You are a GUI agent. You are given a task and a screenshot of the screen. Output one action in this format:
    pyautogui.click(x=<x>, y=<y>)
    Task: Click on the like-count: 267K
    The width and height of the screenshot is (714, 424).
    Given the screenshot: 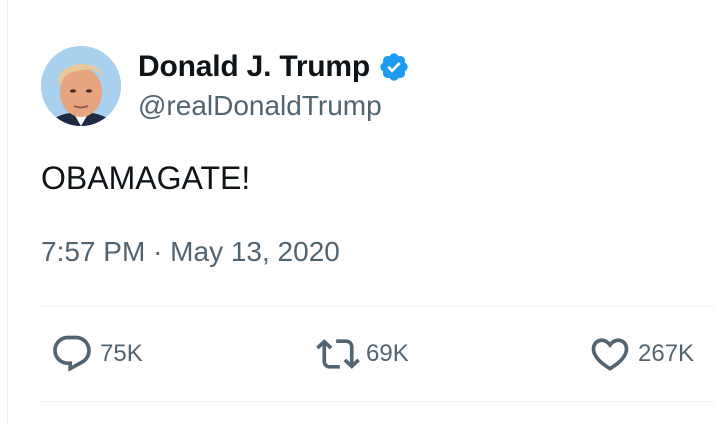 What is the action you would take?
    pyautogui.click(x=666, y=353)
    